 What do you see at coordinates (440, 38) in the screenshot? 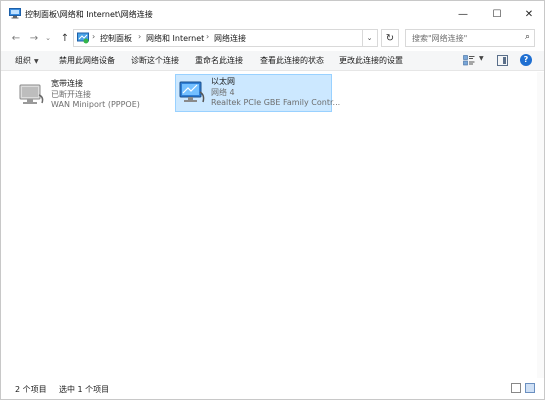
I see `search-placeholder: 搜索"网络连接"` at bounding box center [440, 38].